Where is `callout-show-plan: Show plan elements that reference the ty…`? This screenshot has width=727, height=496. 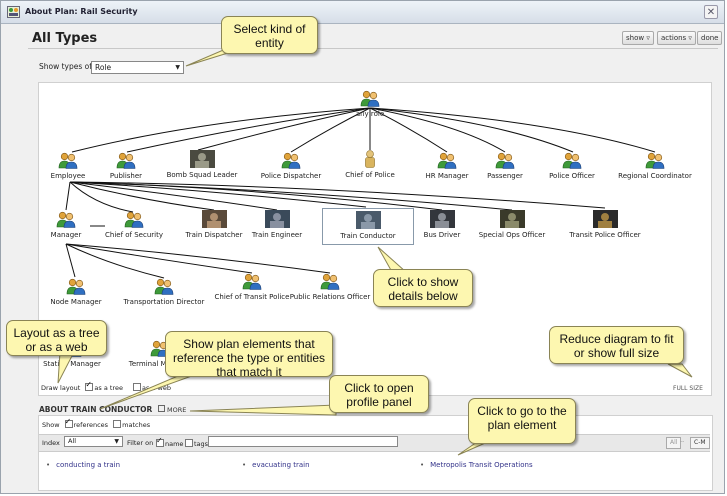
callout-show-plan: Show plan elements that reference the ty… is located at coordinates (249, 355).